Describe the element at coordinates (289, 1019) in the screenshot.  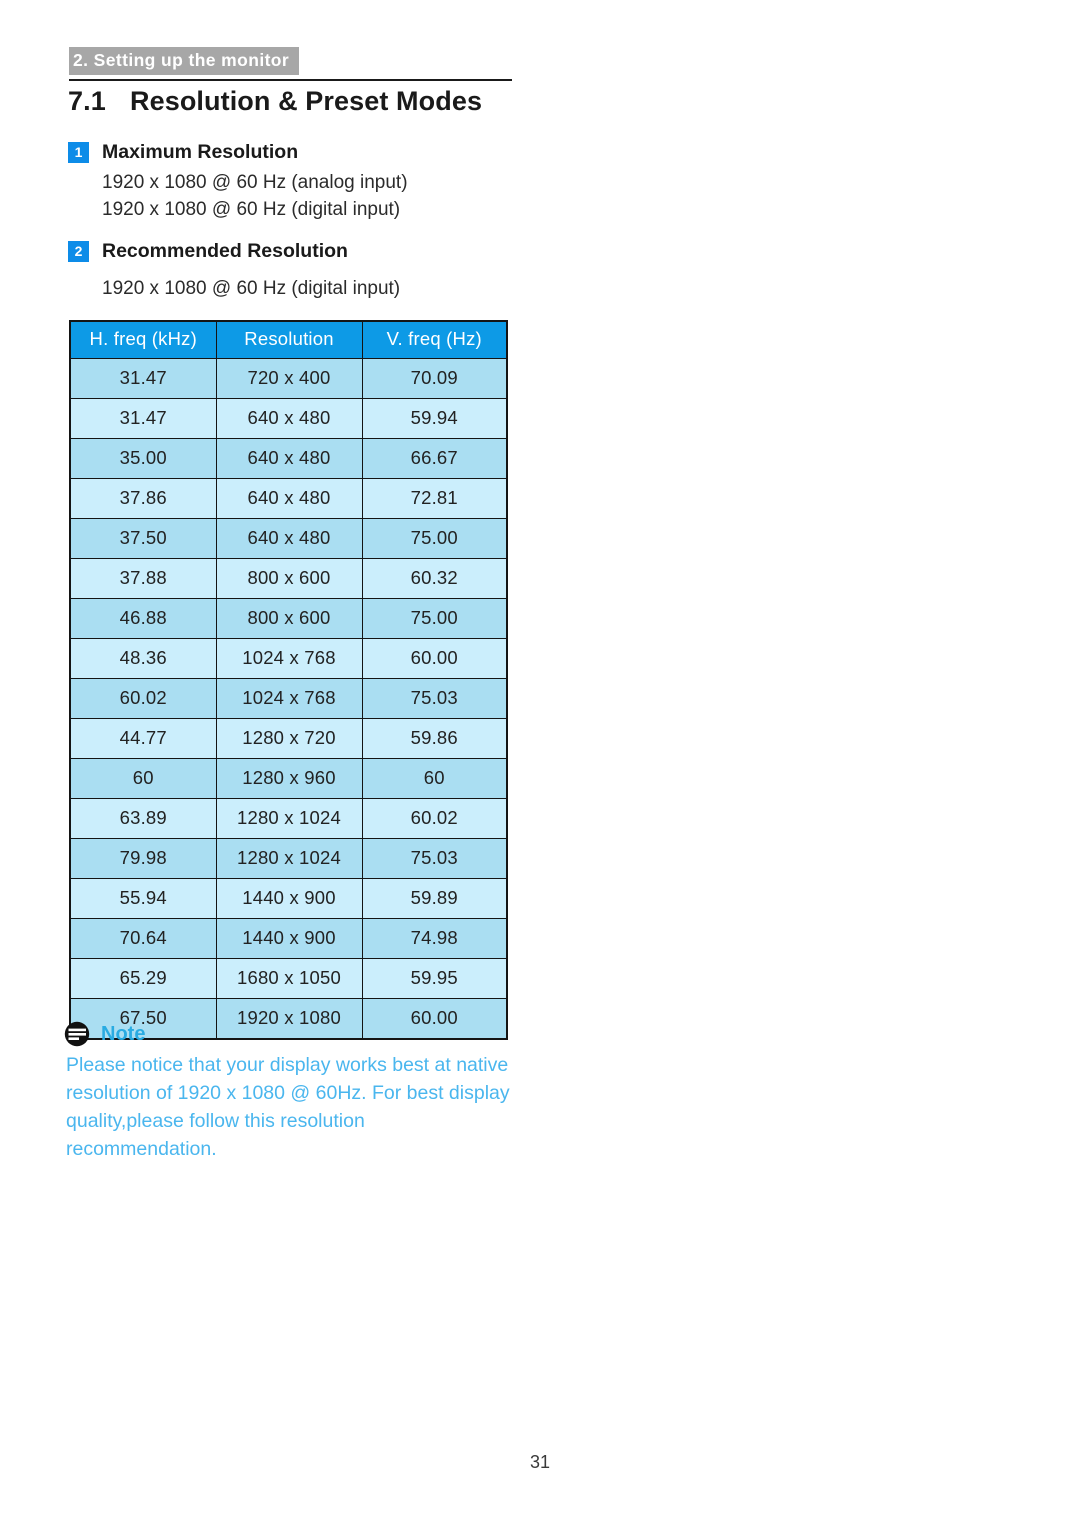
I see `table-cell: 1920 x 1080` at that location.